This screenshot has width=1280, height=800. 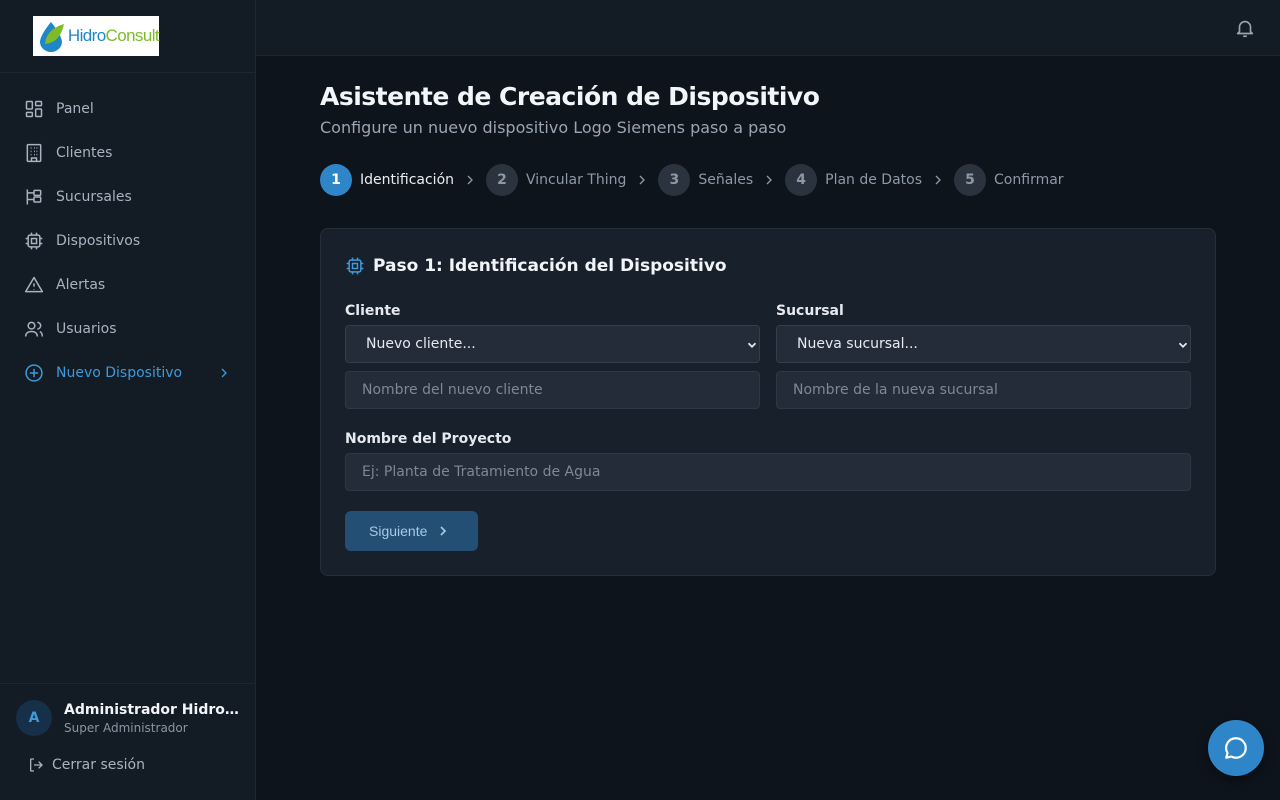 What do you see at coordinates (768, 472) in the screenshot?
I see `proyecto-name-input` at bounding box center [768, 472].